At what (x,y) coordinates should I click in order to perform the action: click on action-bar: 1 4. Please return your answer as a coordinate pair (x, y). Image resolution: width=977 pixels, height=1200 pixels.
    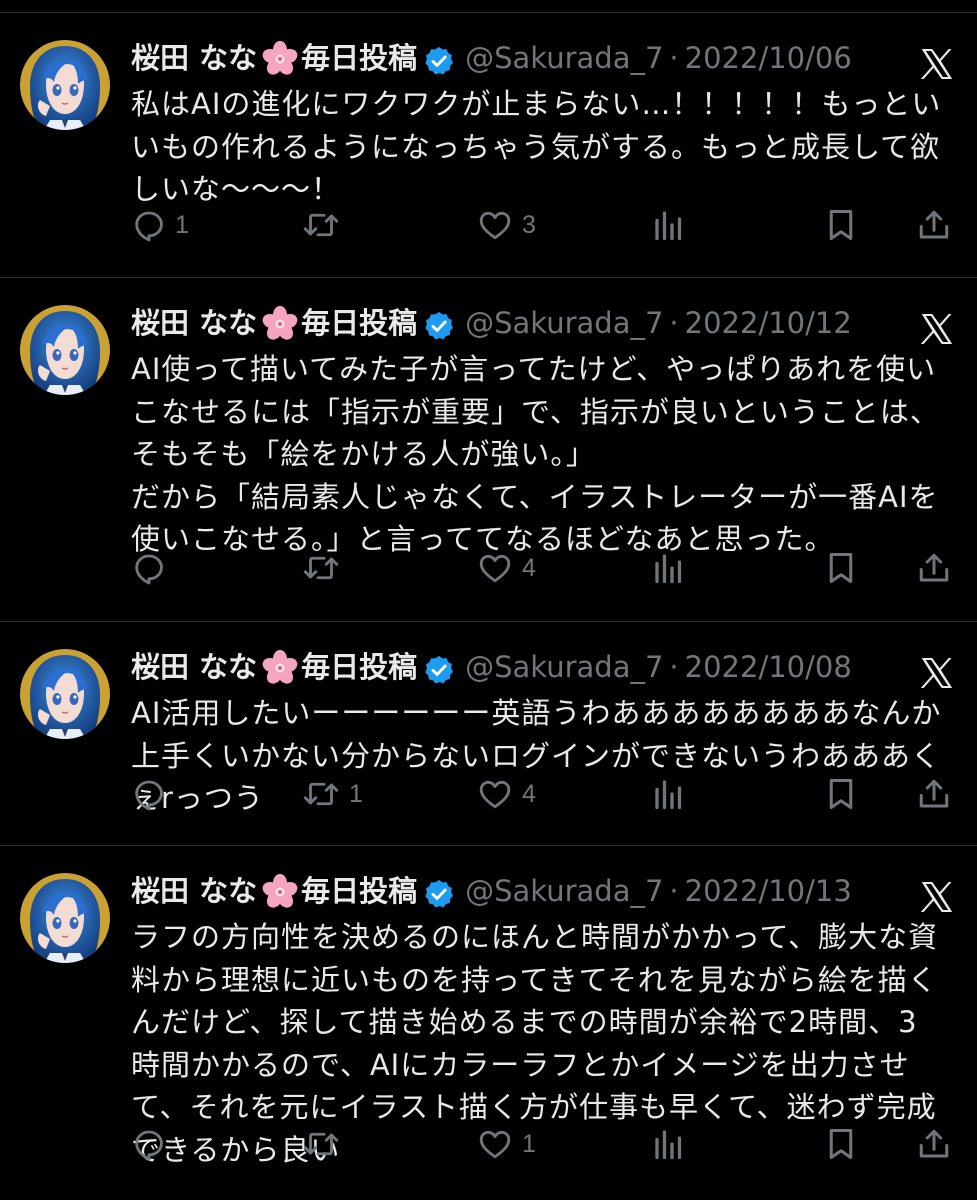
    Looking at the image, I should click on (546, 794).